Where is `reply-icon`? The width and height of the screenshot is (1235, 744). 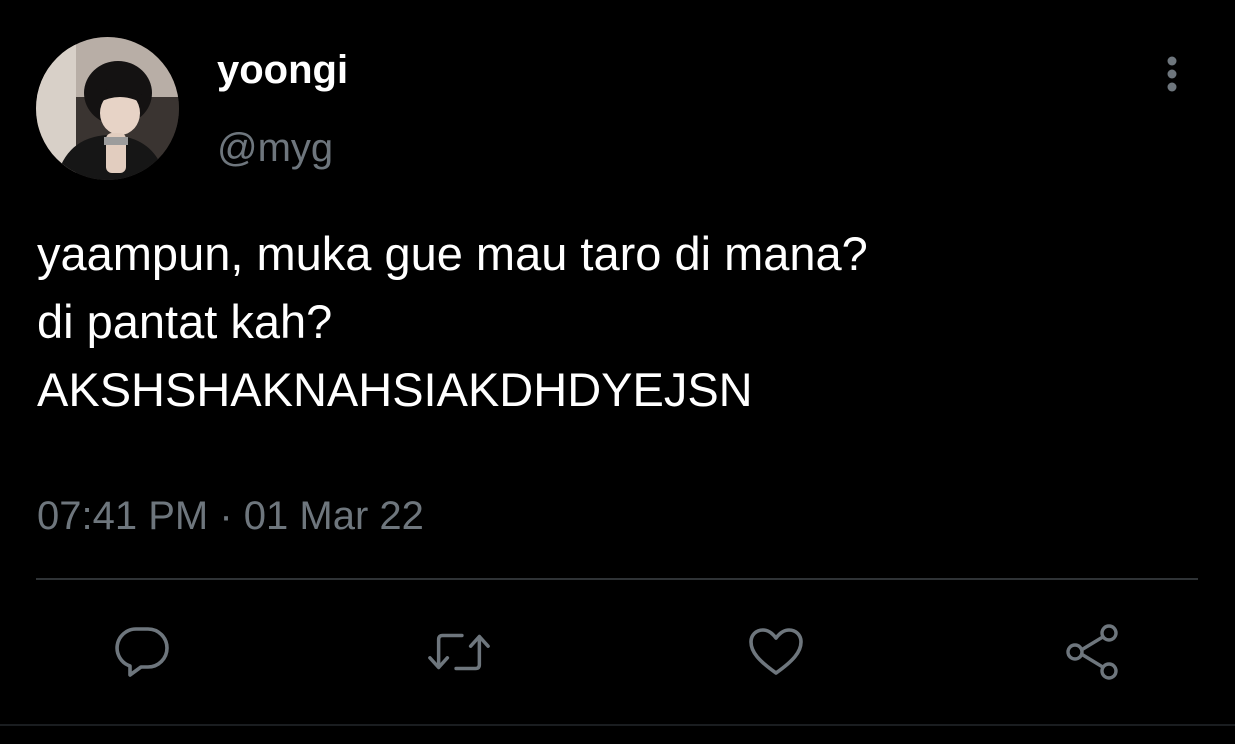 reply-icon is located at coordinates (142, 652).